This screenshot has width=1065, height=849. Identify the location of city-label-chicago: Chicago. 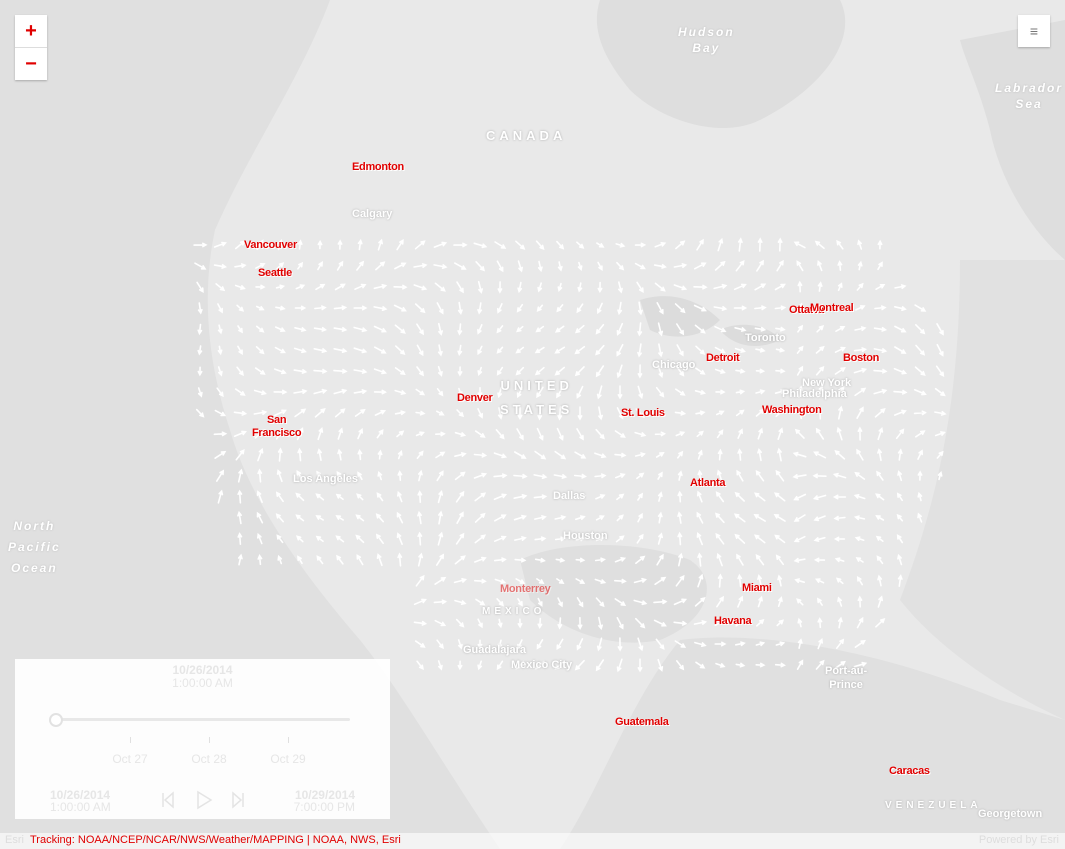
(674, 365).